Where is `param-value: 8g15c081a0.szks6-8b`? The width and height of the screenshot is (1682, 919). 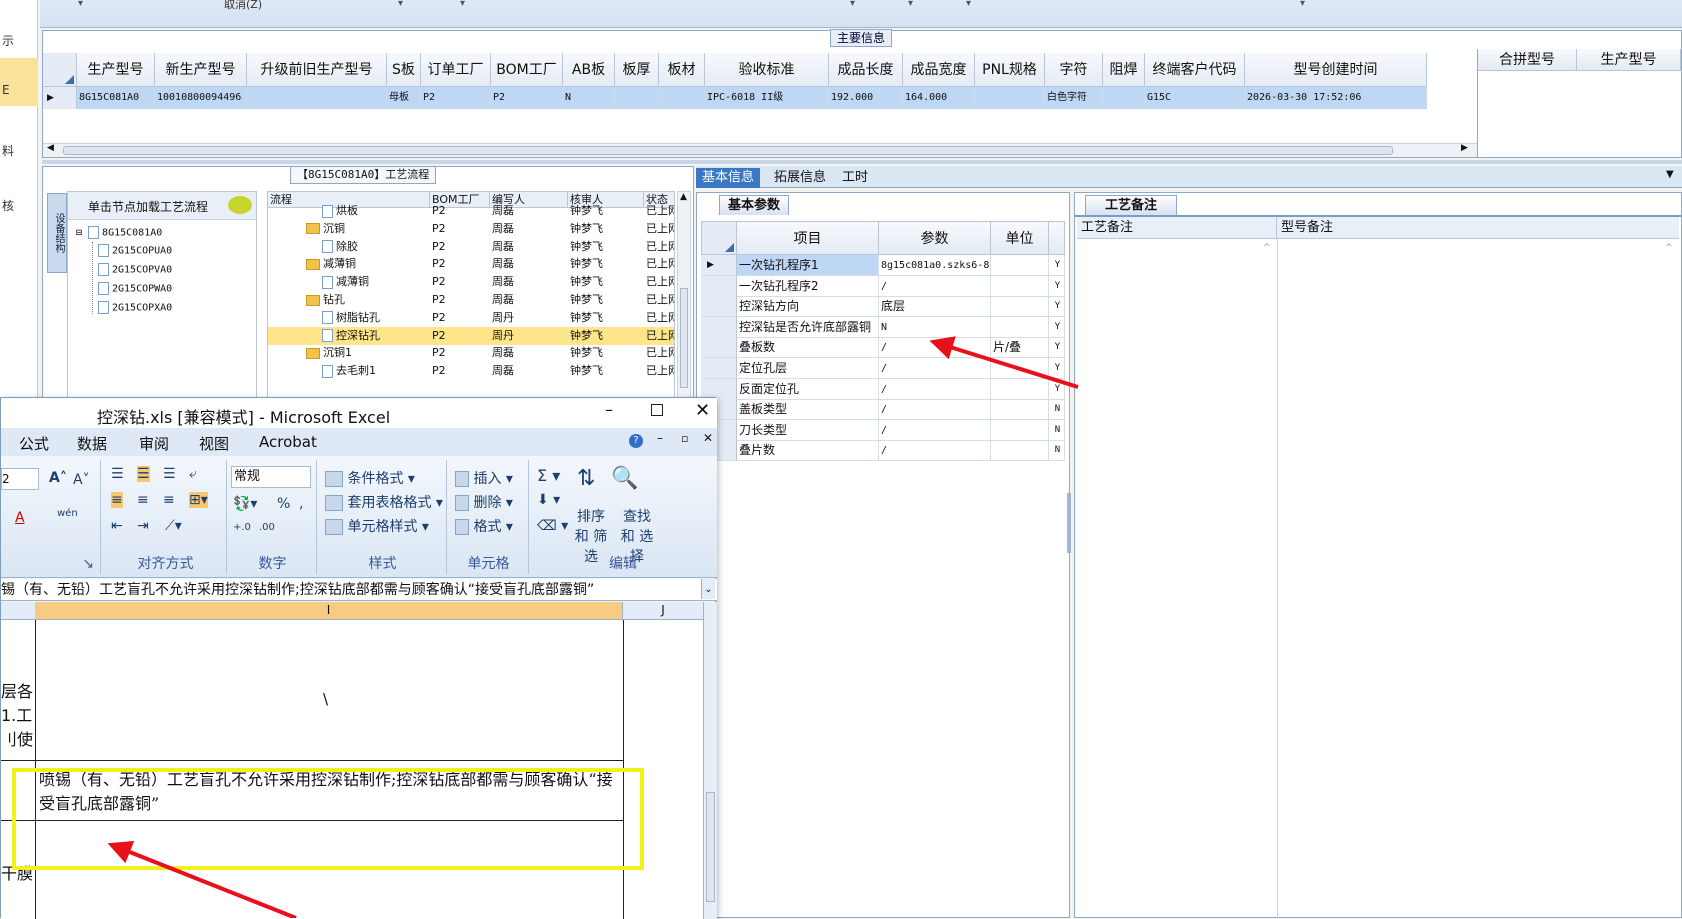
param-value: 8g15c081a0.szks6-8b is located at coordinates (935, 265).